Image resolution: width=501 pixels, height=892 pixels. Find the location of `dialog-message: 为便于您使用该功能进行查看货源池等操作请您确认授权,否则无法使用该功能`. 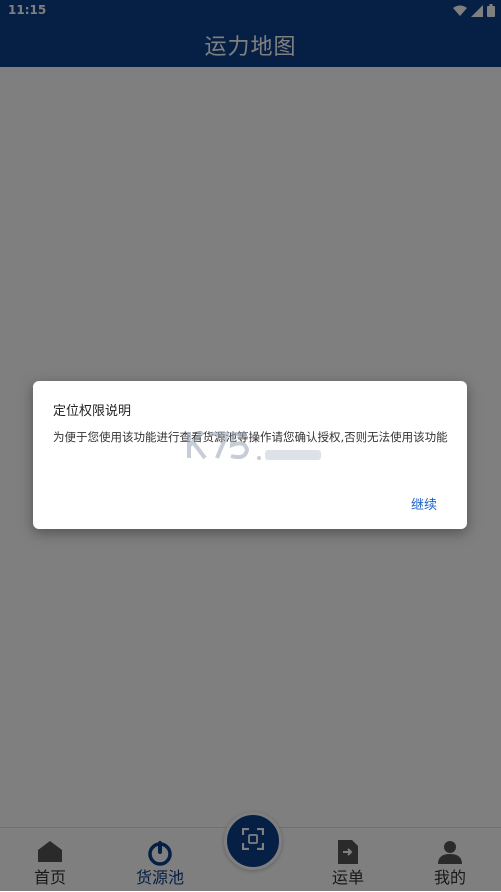

dialog-message: 为便于您使用该功能进行查看货源池等操作请您确认授权,否则无法使用该功能 is located at coordinates (250, 437).